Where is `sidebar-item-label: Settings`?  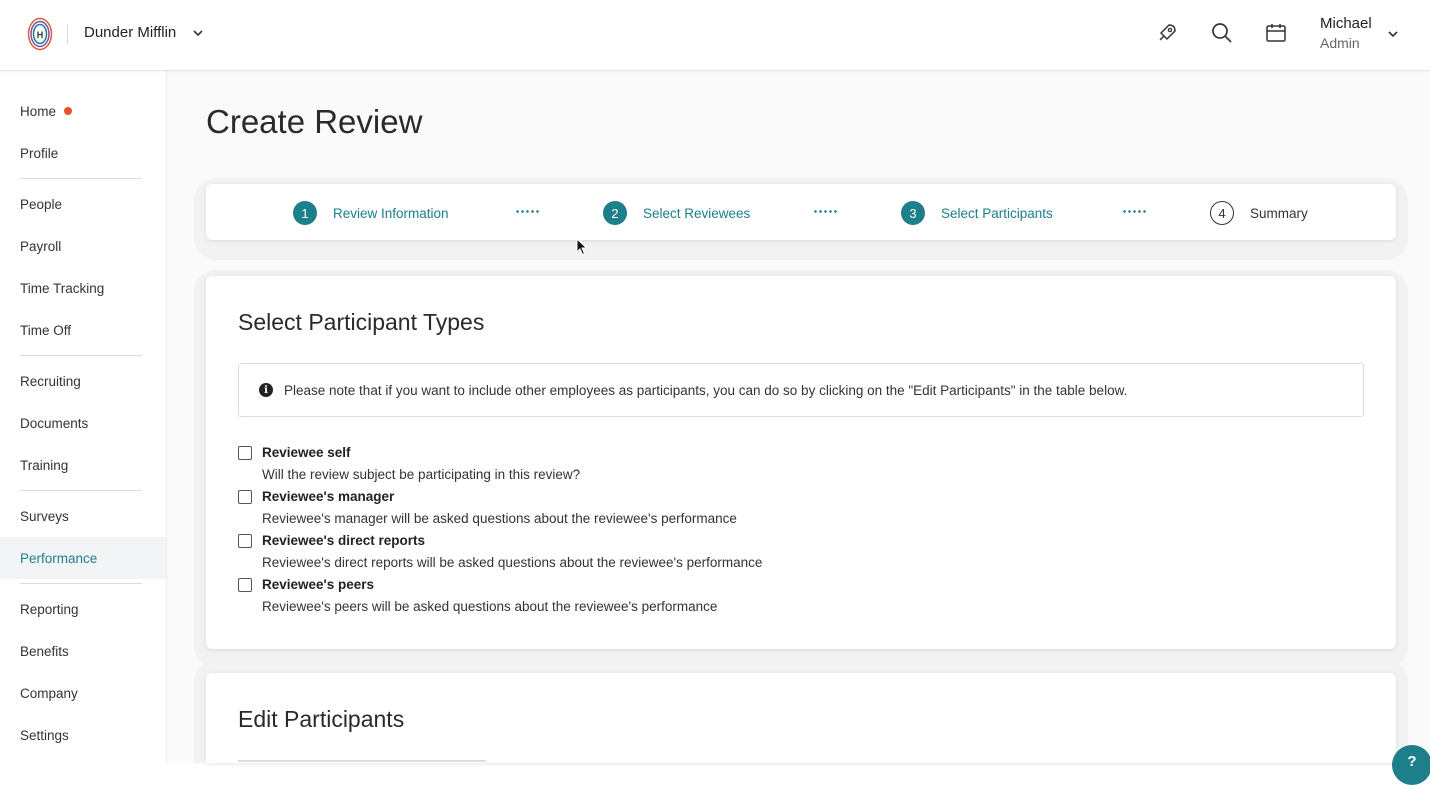 sidebar-item-label: Settings is located at coordinates (44, 735).